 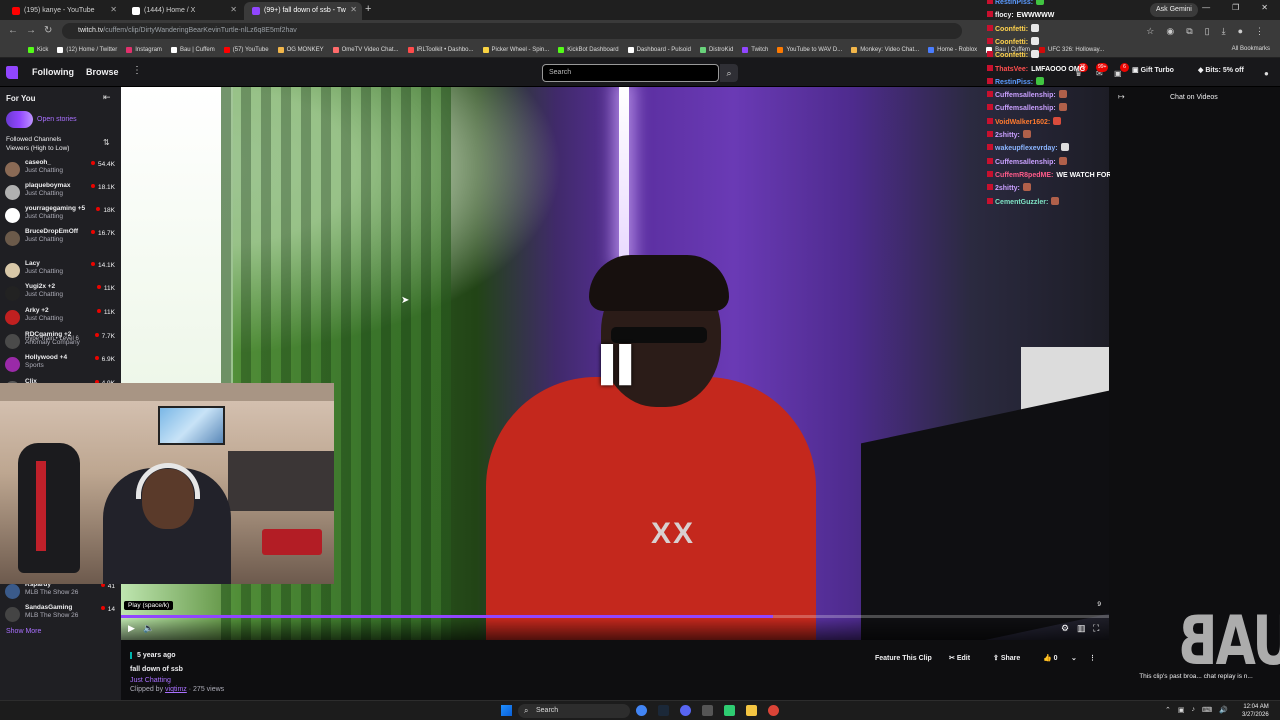 What do you see at coordinates (1224, 31) in the screenshot?
I see `download-icon: ⤓` at bounding box center [1224, 31].